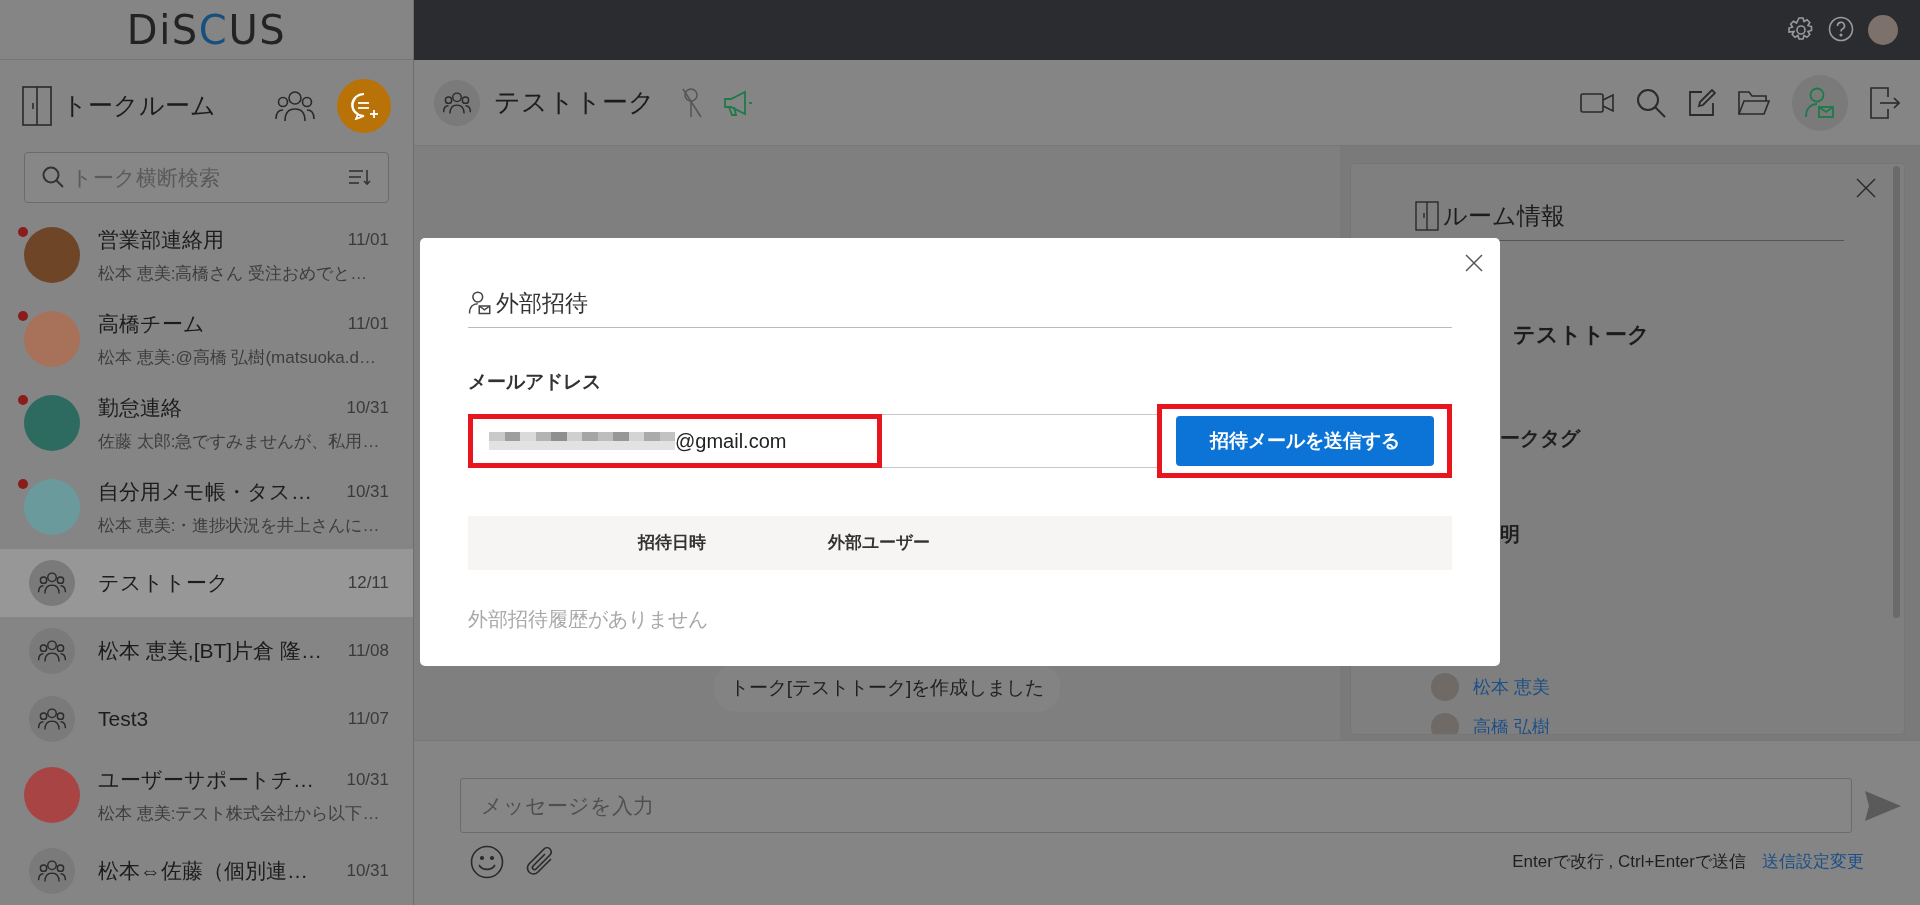 The width and height of the screenshot is (1920, 905). I want to click on sort-icon, so click(360, 177).